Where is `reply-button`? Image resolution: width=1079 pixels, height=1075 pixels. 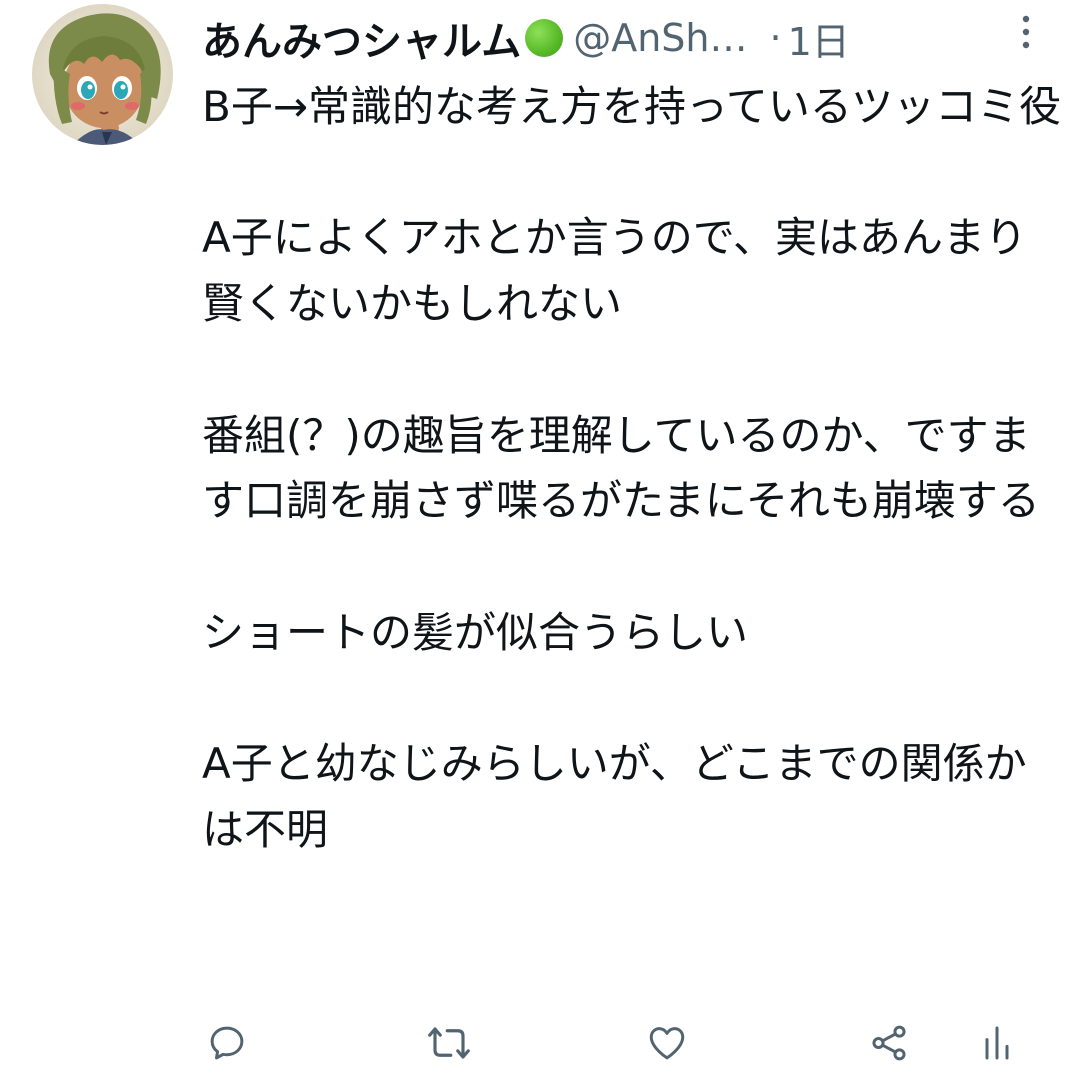
reply-button is located at coordinates (227, 1043).